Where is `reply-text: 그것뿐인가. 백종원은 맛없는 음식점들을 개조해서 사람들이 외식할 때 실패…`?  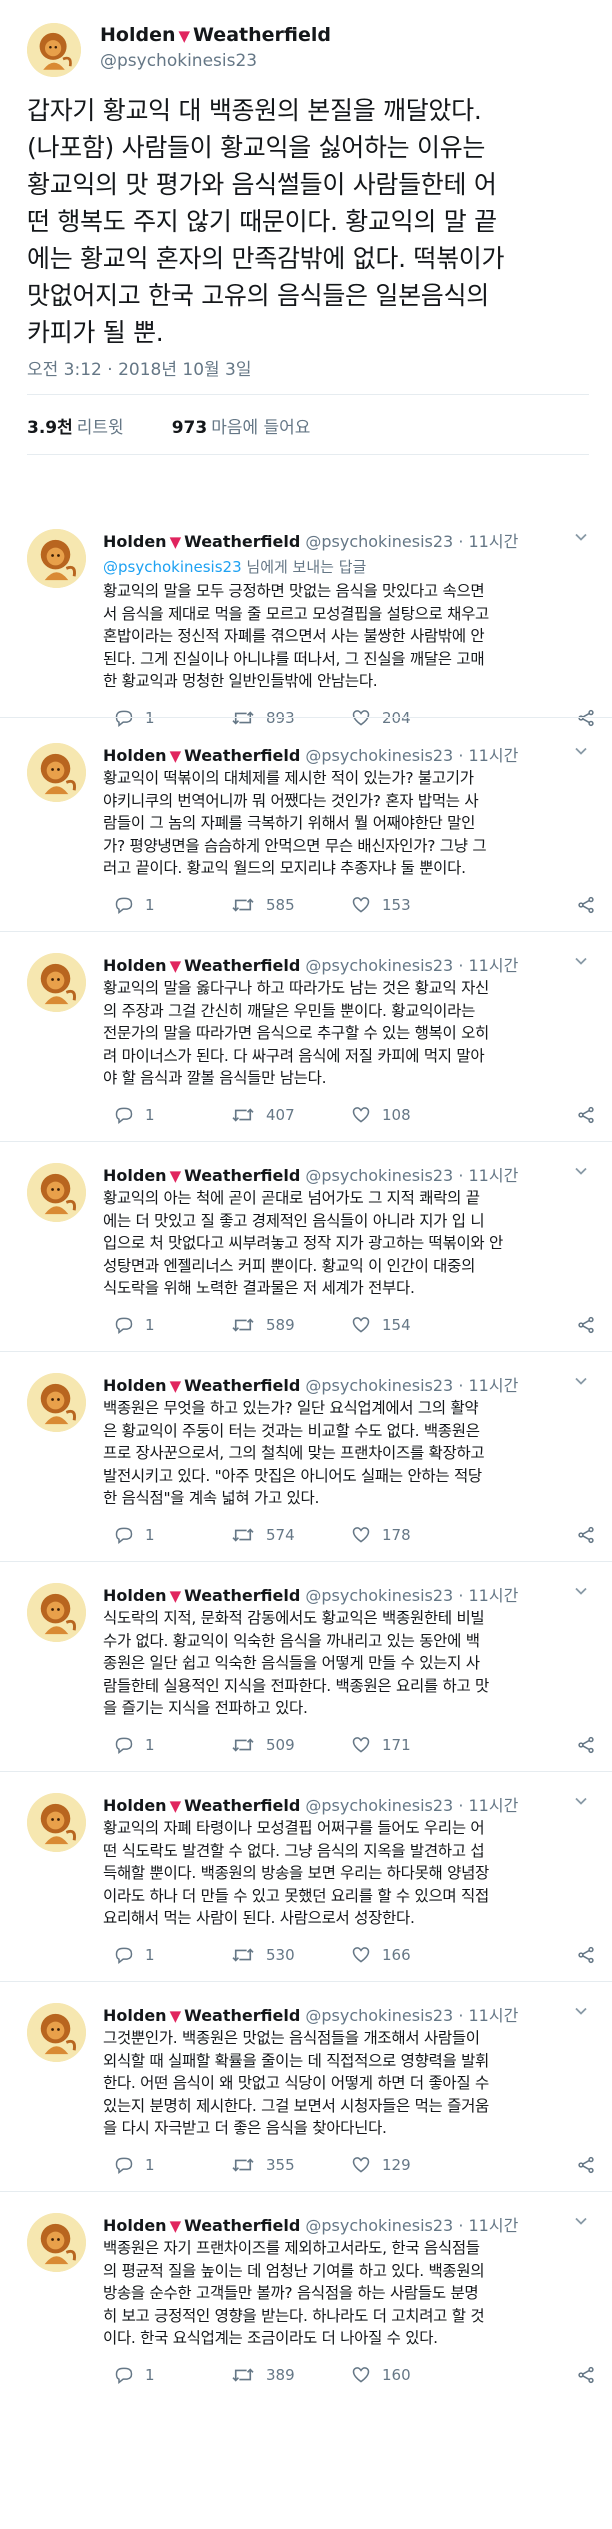 reply-text: 그것뿐인가. 백종원은 맛없는 음식점들을 개조해서 사람들이 외식할 때 실패… is located at coordinates (296, 2083).